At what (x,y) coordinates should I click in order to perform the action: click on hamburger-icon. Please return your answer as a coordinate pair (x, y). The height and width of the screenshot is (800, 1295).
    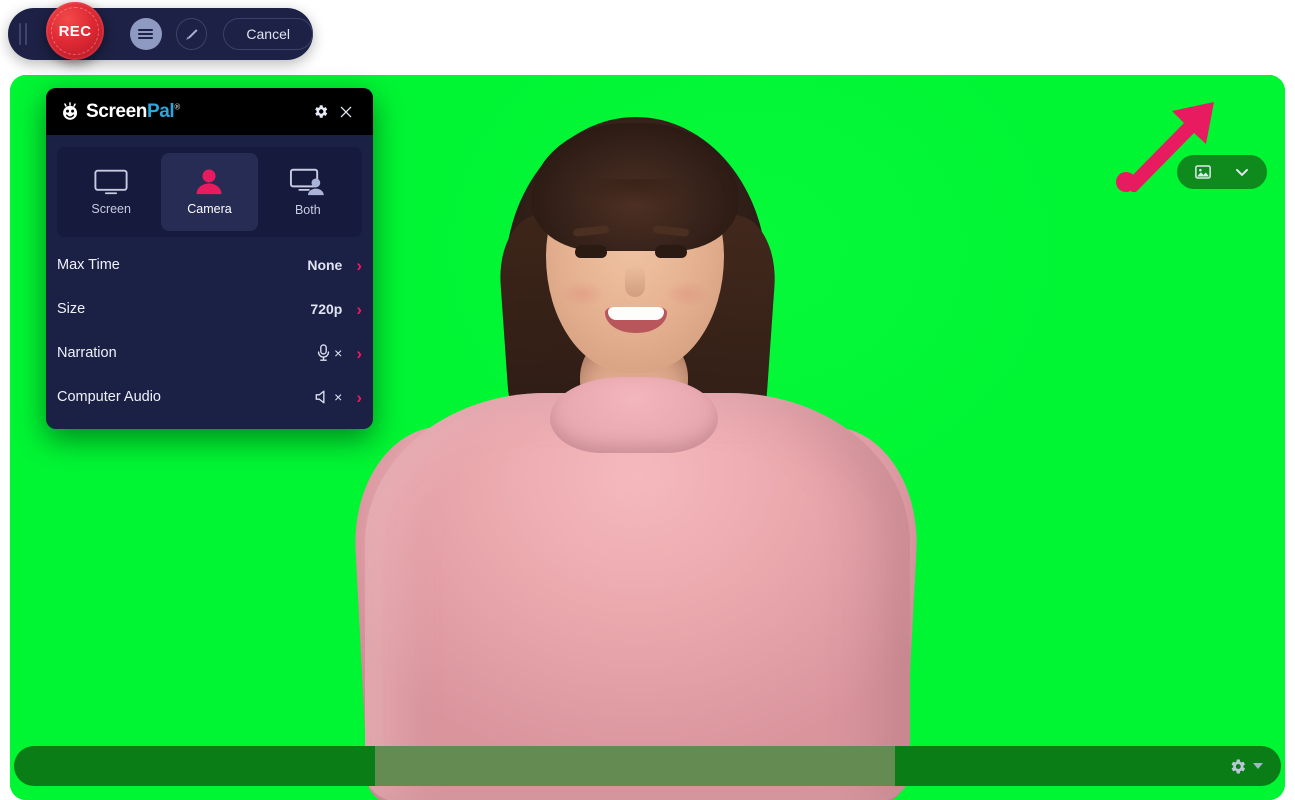
    Looking at the image, I should click on (146, 34).